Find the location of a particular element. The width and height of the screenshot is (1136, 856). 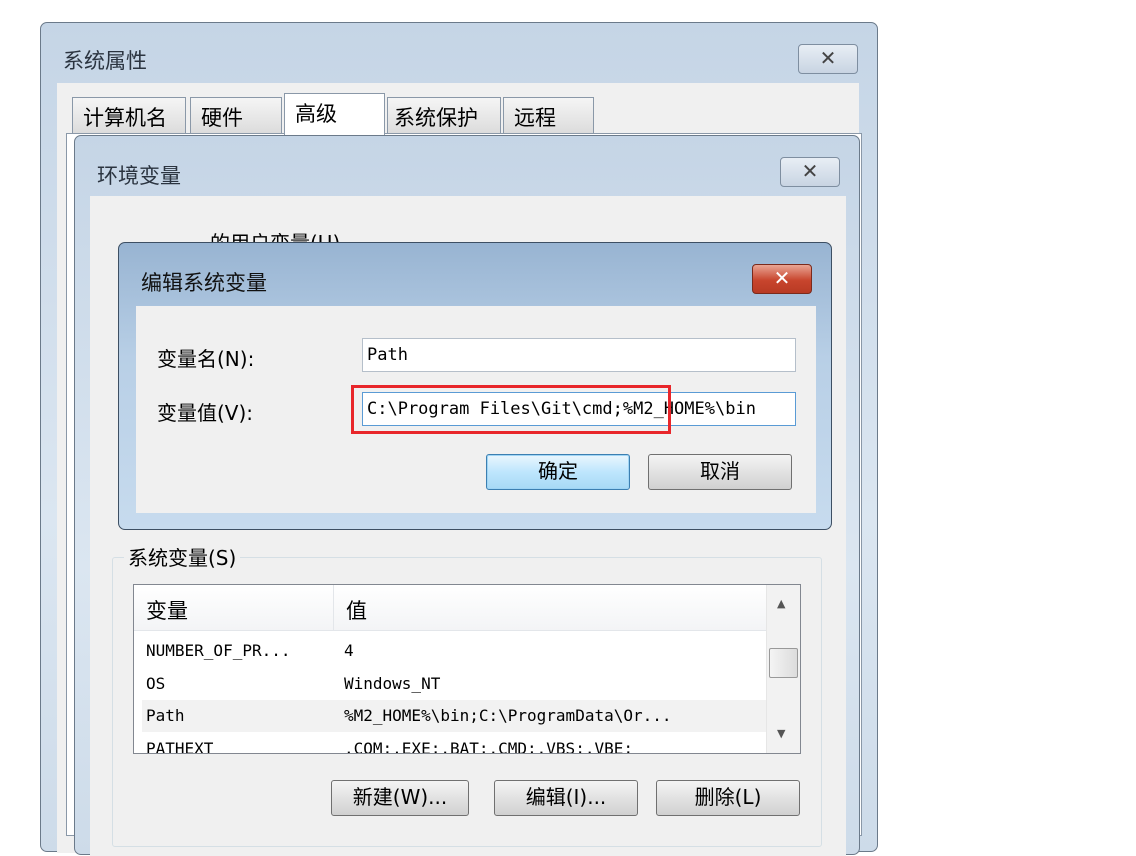

window-title: 系统属性 is located at coordinates (105, 61).